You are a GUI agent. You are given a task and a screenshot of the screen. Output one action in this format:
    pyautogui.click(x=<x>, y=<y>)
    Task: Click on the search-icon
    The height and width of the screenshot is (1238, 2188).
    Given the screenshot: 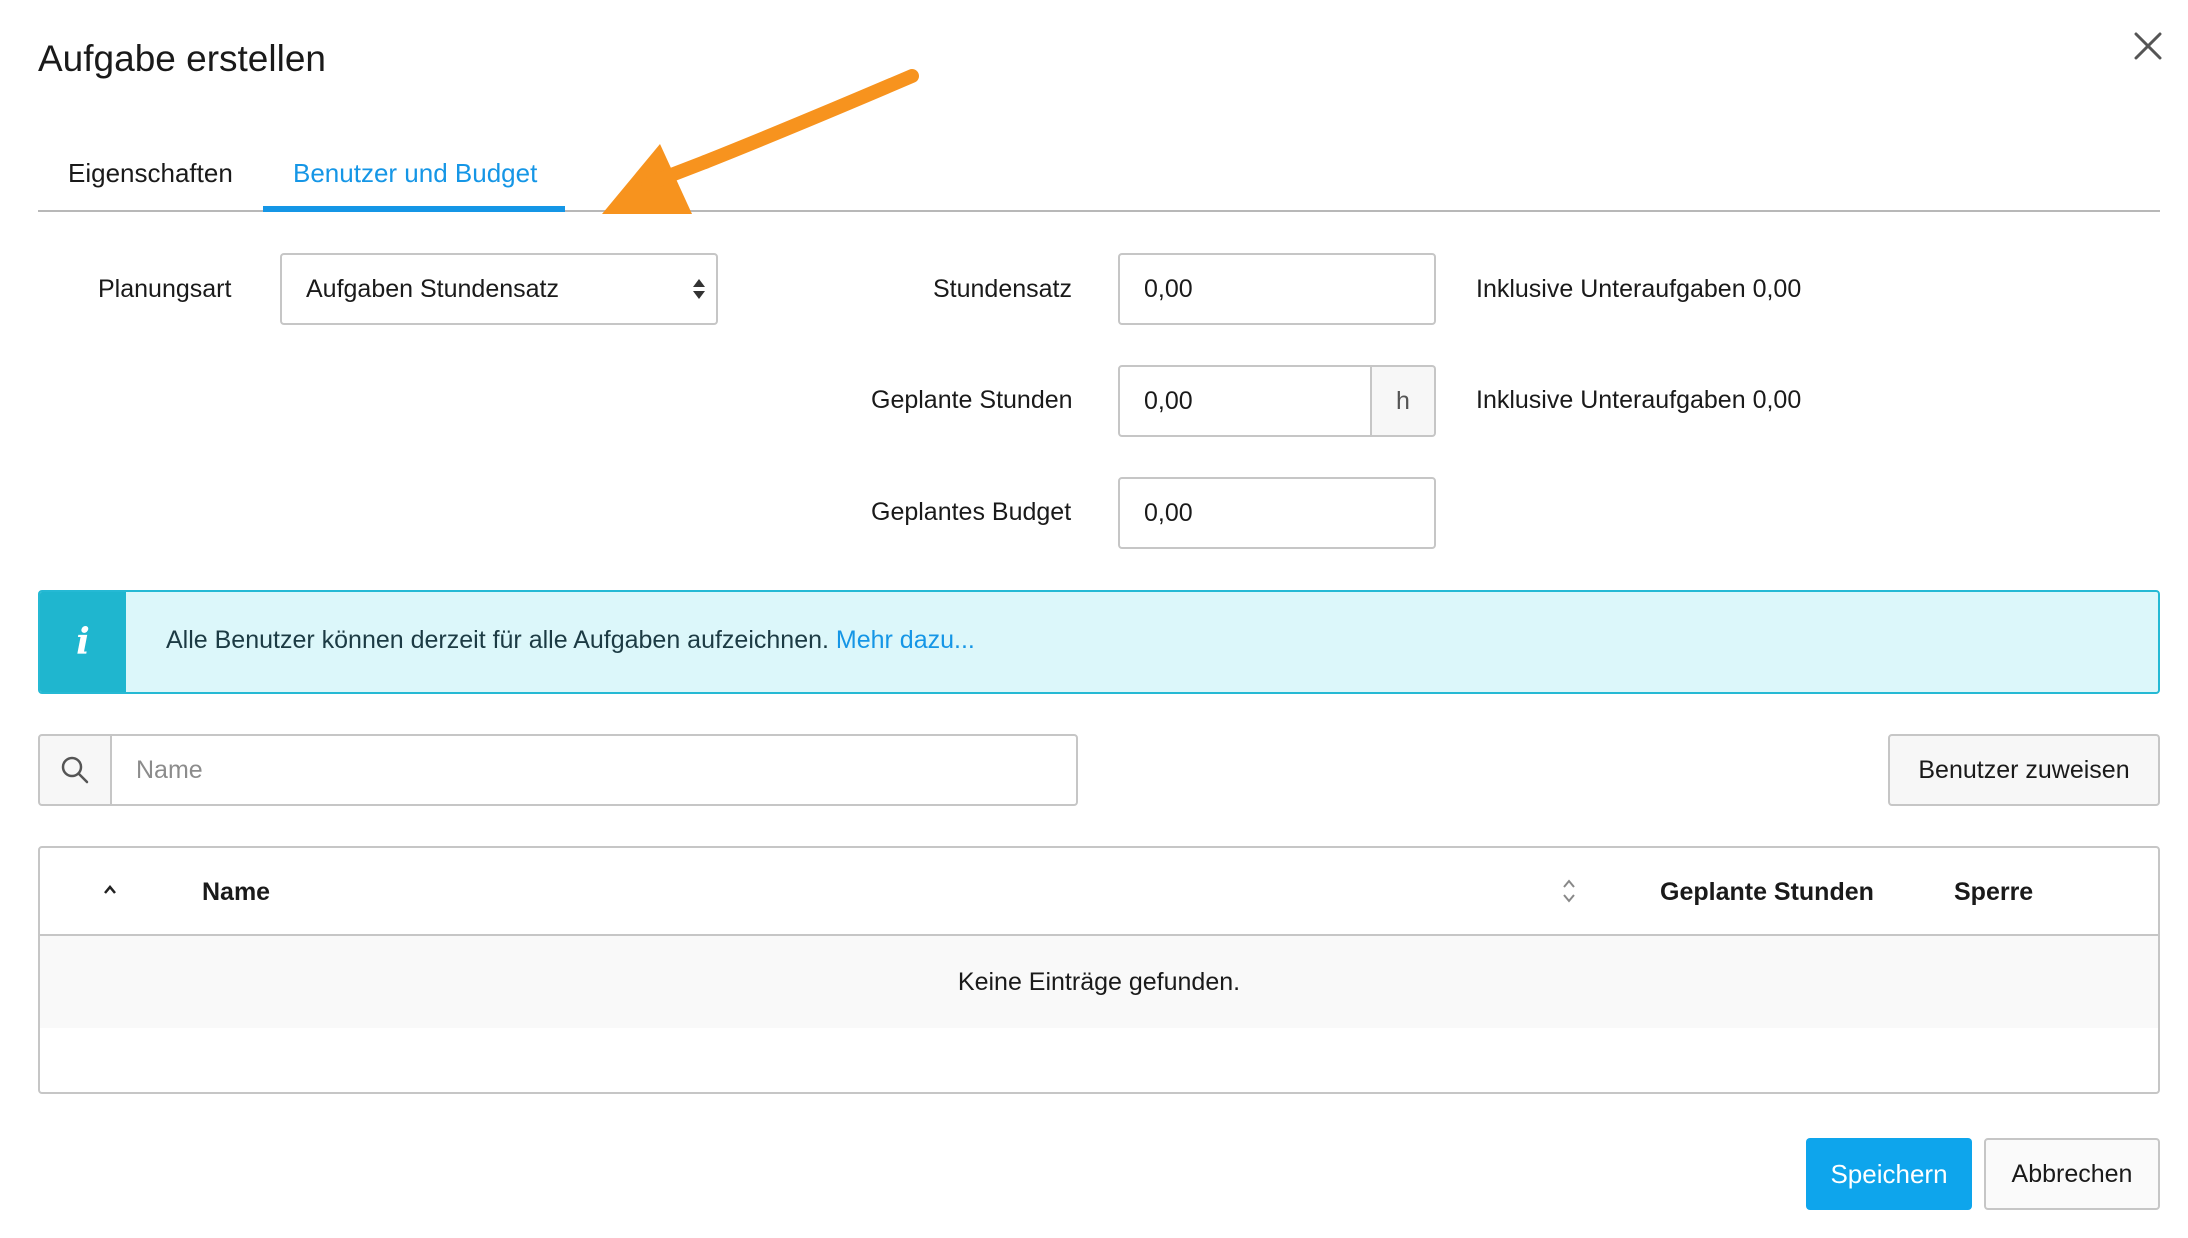 What is the action you would take?
    pyautogui.click(x=75, y=770)
    